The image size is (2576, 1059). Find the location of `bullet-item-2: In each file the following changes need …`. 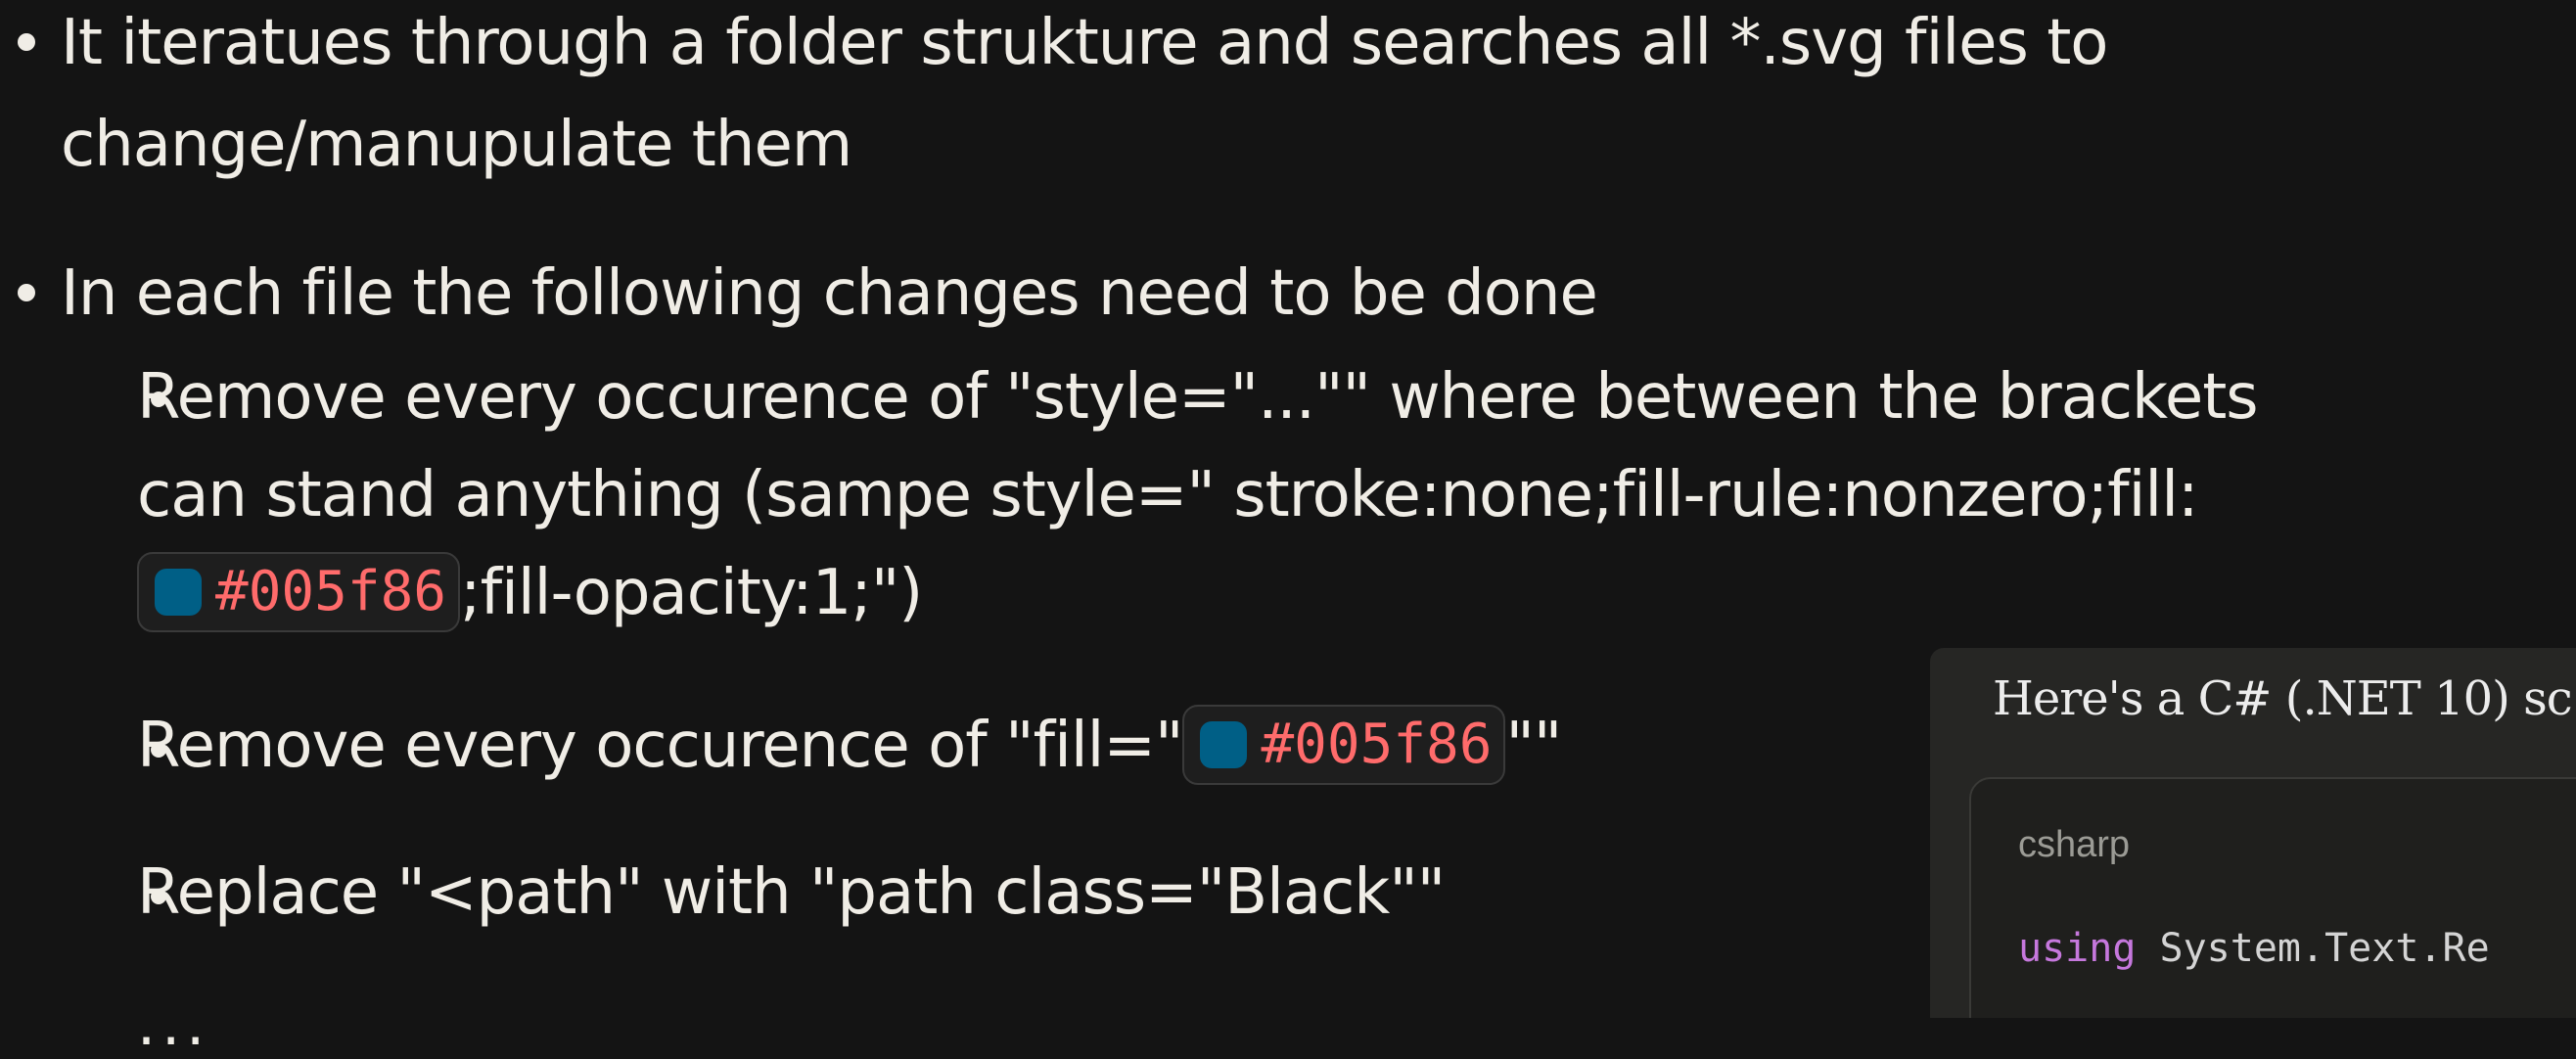

bullet-item-2: In each file the following changes need … is located at coordinates (829, 293).